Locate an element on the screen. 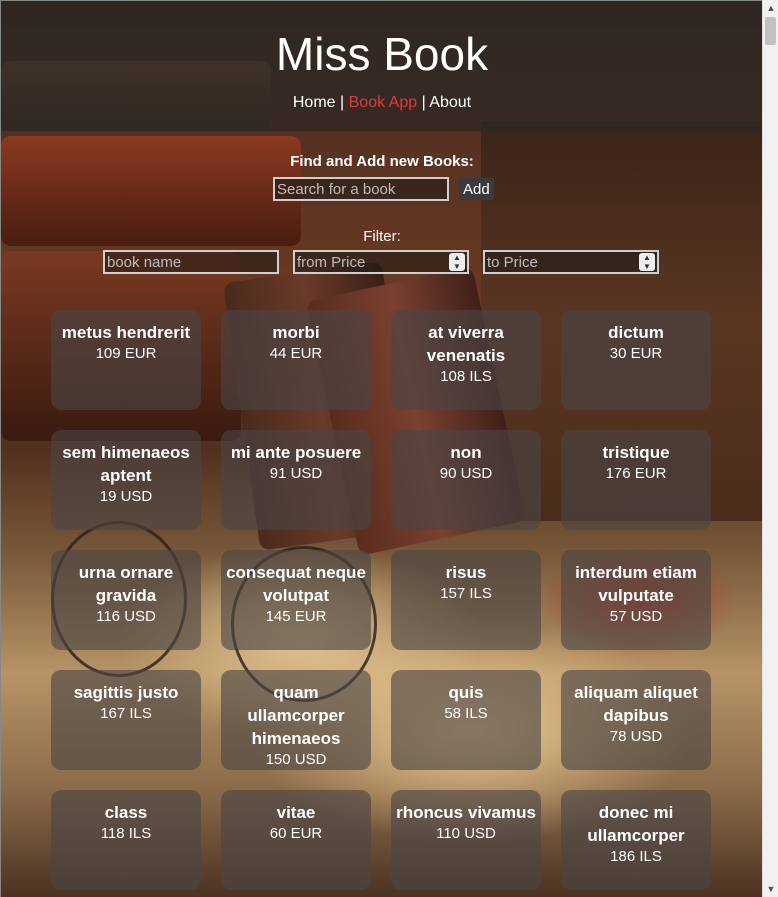 This screenshot has width=778, height=897. filter-from-price-input is located at coordinates (381, 262).